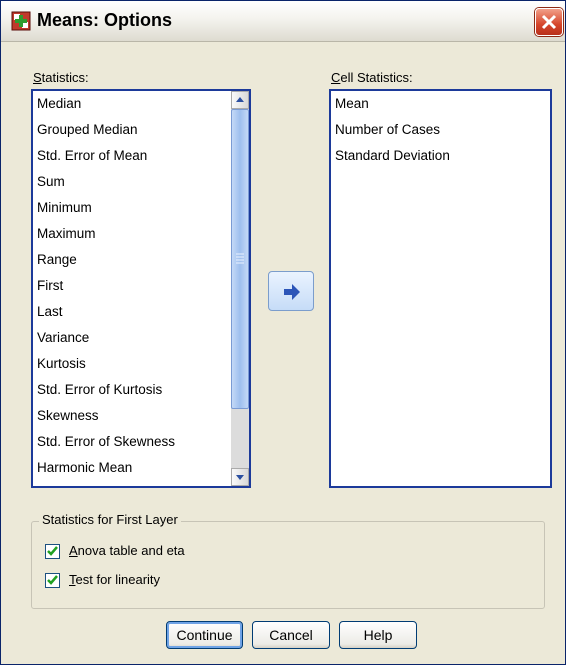 The width and height of the screenshot is (566, 665). I want to click on statistics-item: Minimum, so click(141, 208).